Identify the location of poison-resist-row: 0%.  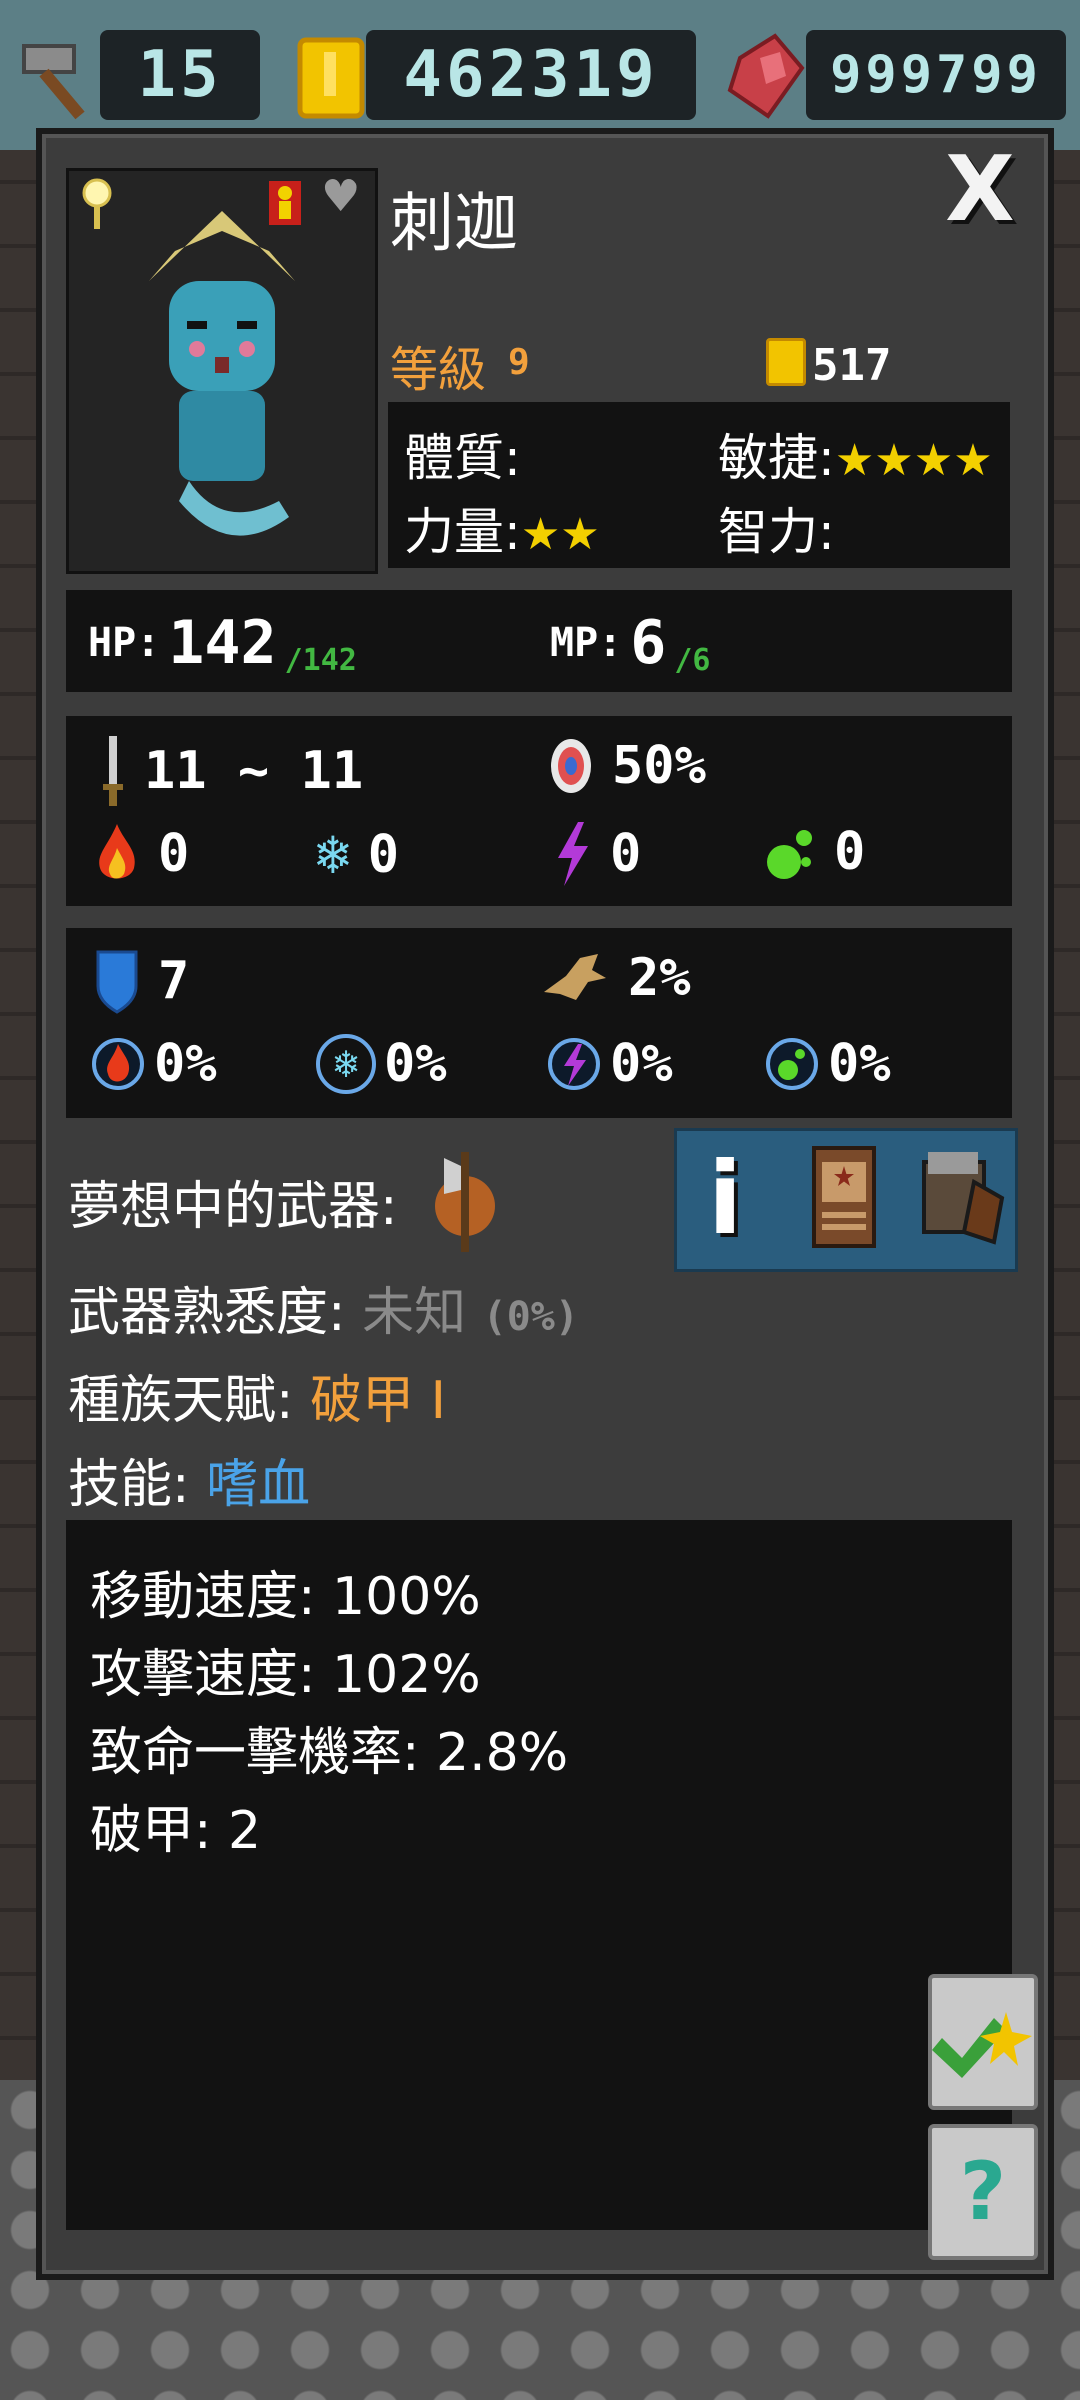
(827, 1064).